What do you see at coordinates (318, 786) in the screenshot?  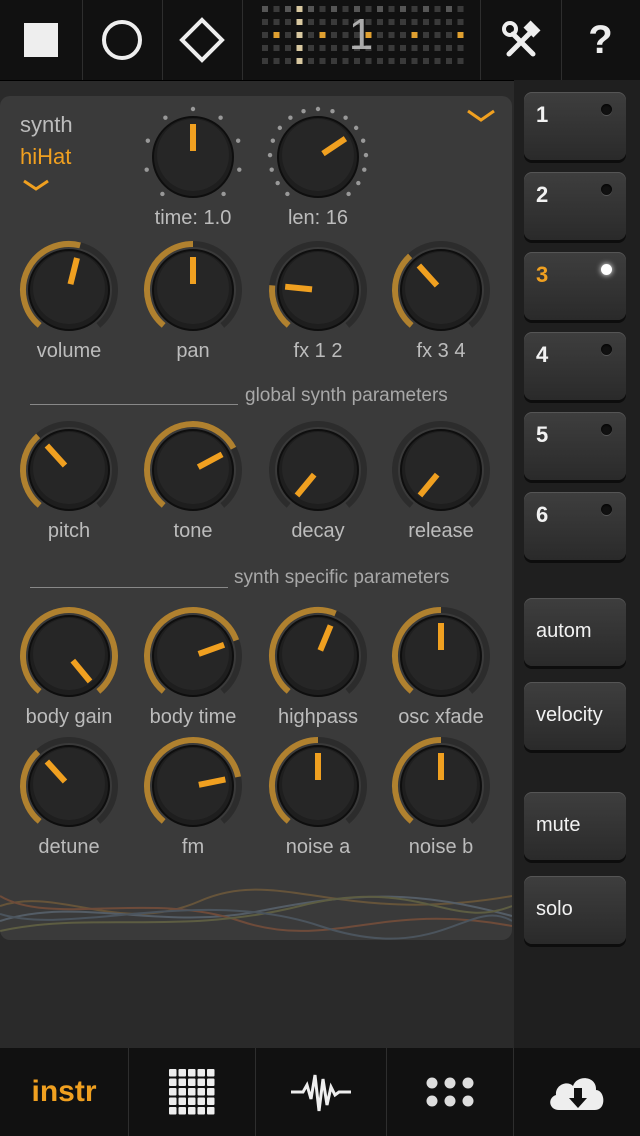 I see `noise-a-knob` at bounding box center [318, 786].